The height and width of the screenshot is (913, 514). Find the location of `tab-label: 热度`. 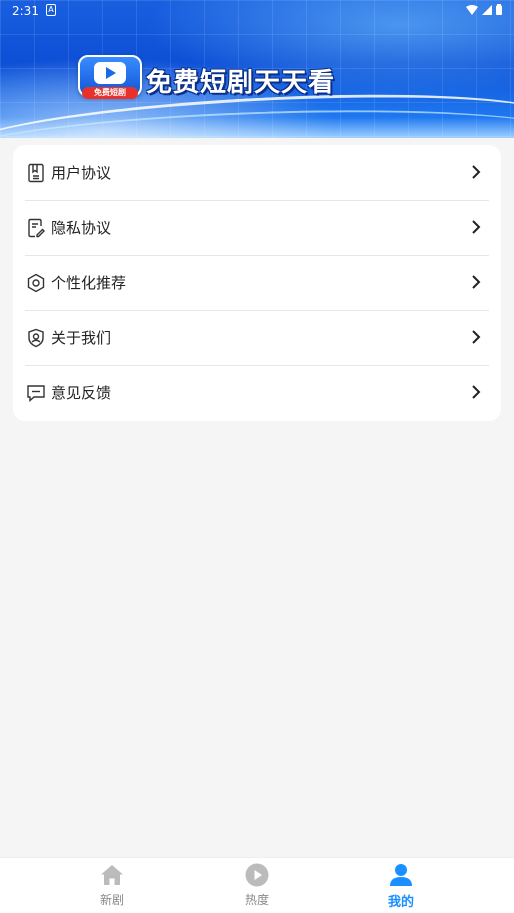

tab-label: 热度 is located at coordinates (256, 900).